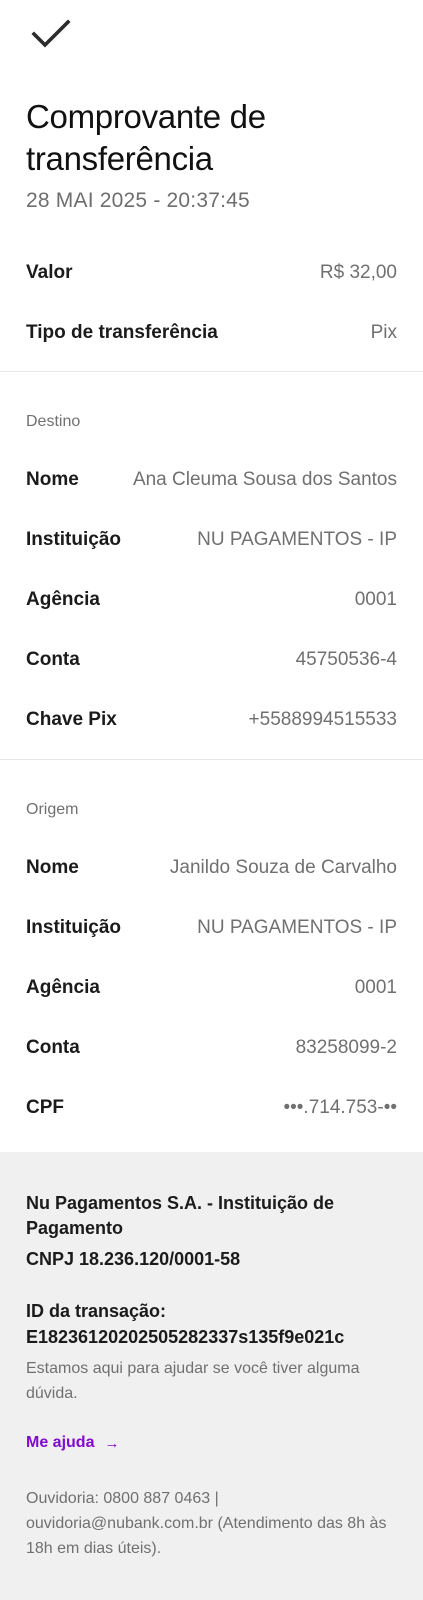 Image resolution: width=423 pixels, height=1600 pixels. Describe the element at coordinates (52, 35) in the screenshot. I see `check-icon` at that location.